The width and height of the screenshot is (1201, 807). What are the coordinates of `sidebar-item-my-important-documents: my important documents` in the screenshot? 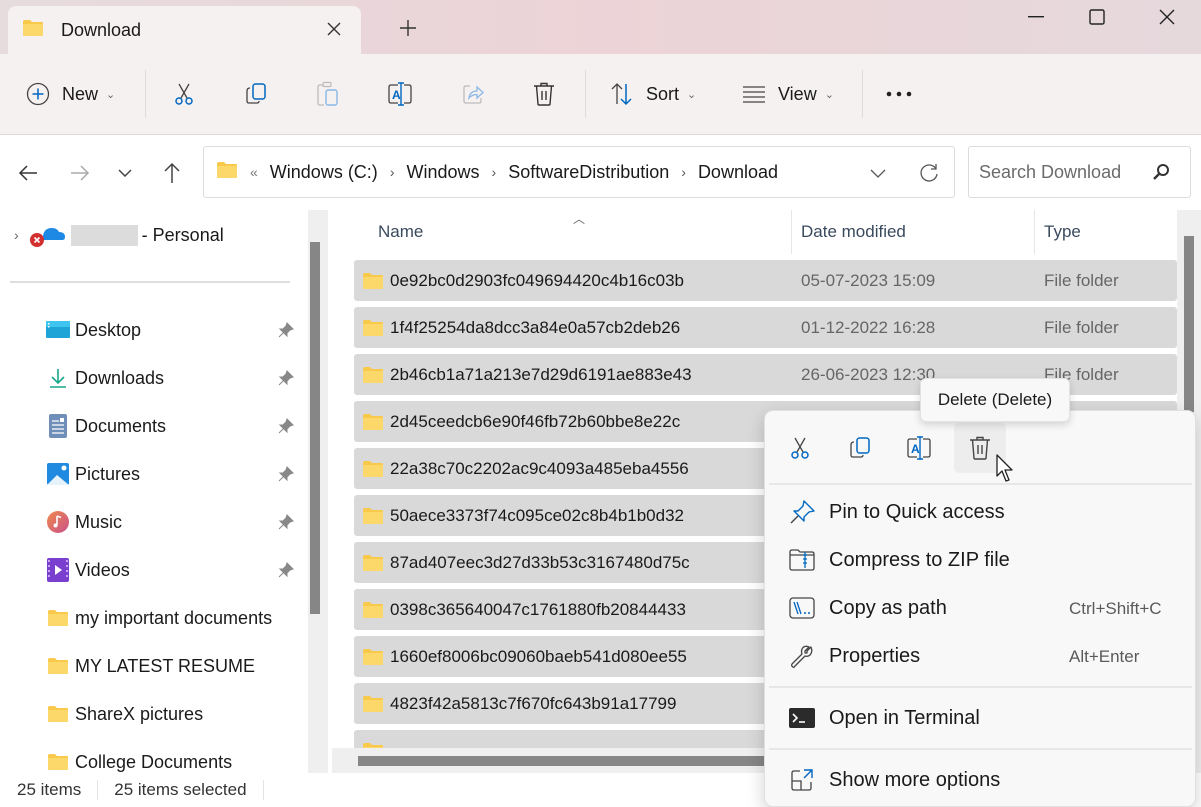 It's located at (176, 618).